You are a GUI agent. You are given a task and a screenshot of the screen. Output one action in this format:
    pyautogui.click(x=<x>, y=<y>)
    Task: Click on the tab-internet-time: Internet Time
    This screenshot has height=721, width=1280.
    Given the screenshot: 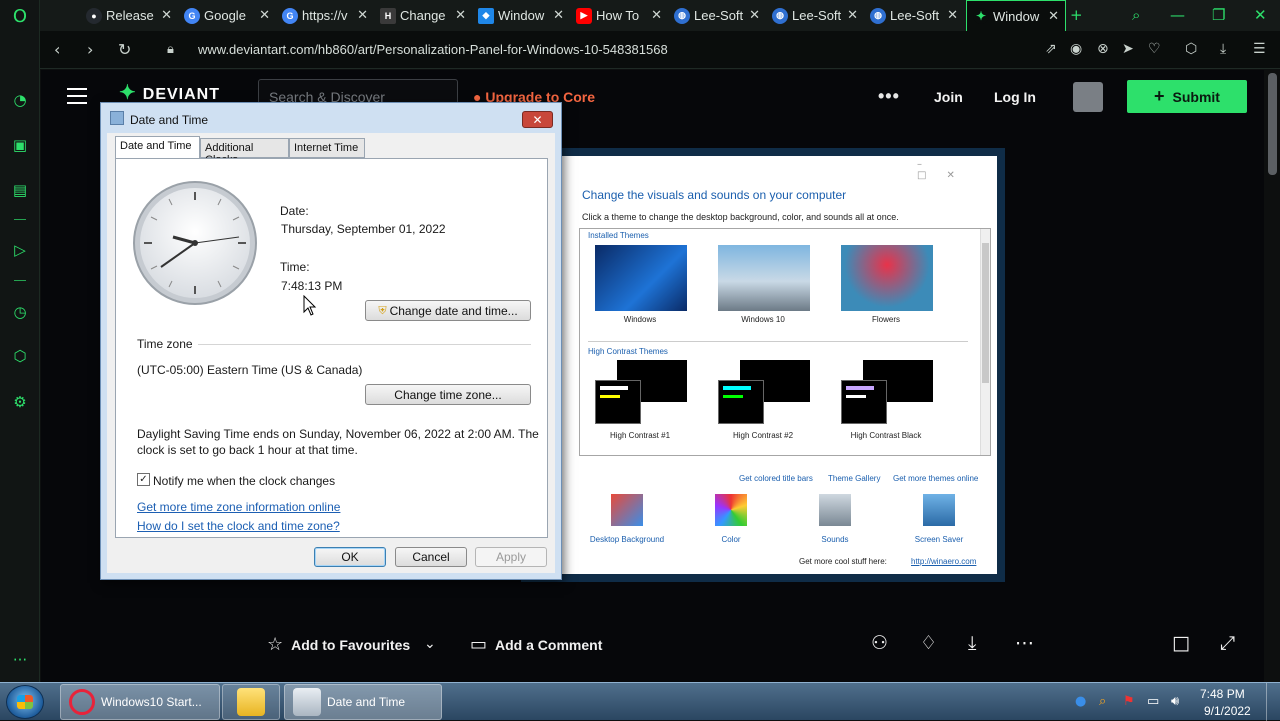 What is the action you would take?
    pyautogui.click(x=327, y=148)
    